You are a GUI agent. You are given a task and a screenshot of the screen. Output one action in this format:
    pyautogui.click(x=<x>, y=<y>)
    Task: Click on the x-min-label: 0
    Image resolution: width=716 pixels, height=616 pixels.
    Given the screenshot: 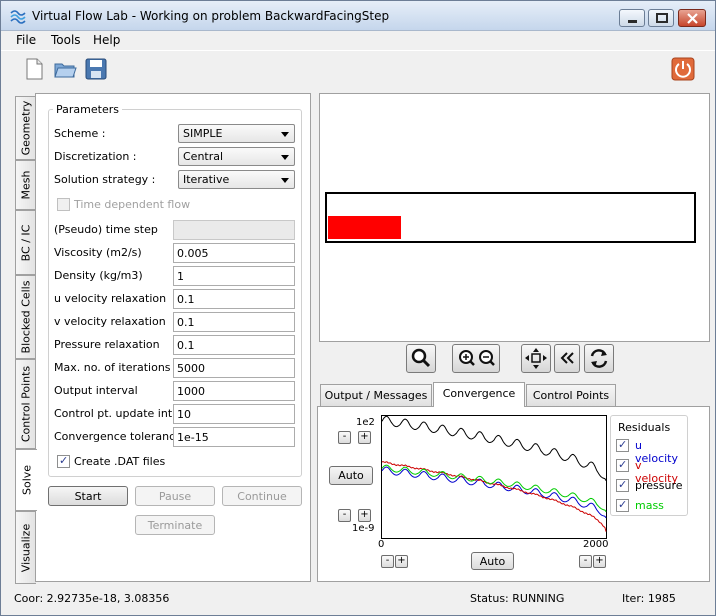 What is the action you would take?
    pyautogui.click(x=381, y=544)
    